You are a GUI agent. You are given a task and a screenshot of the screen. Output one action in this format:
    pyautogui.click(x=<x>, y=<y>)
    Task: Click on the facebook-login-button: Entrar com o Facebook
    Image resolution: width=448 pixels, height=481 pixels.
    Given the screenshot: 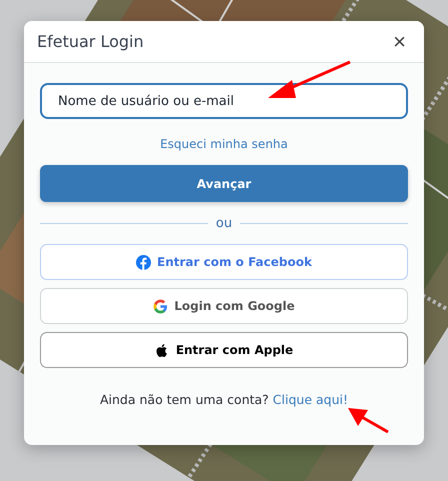 What is the action you would take?
    pyautogui.click(x=224, y=262)
    